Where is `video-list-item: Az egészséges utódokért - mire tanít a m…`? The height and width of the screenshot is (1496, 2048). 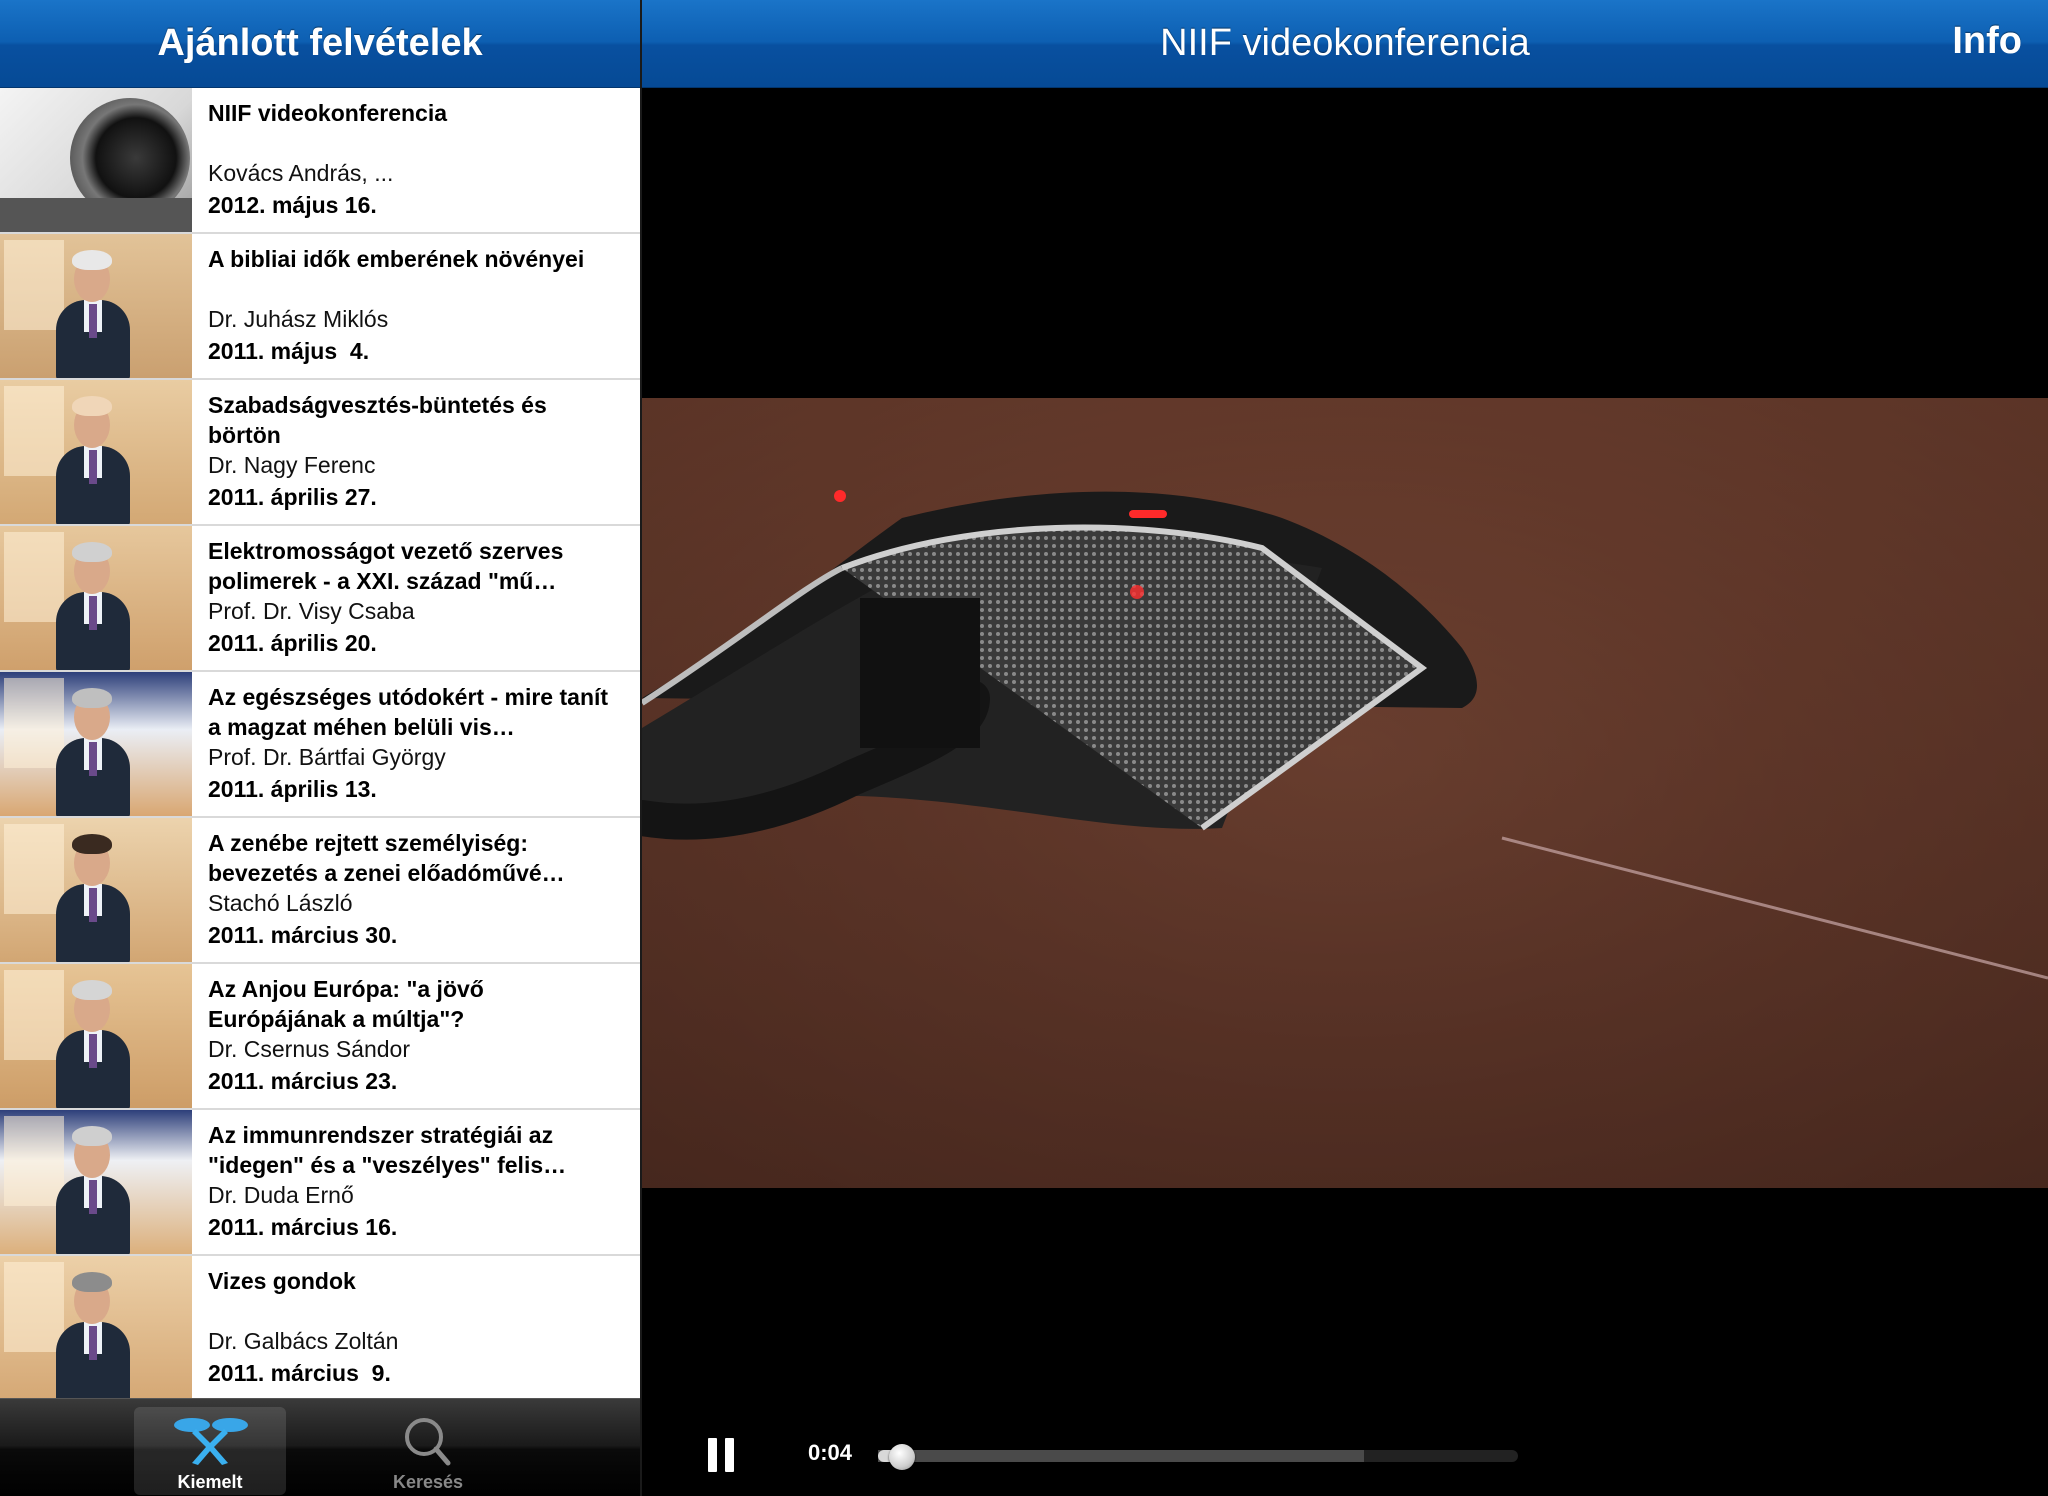 video-list-item: Az egészséges utódokért - mire tanít a m… is located at coordinates (320, 745).